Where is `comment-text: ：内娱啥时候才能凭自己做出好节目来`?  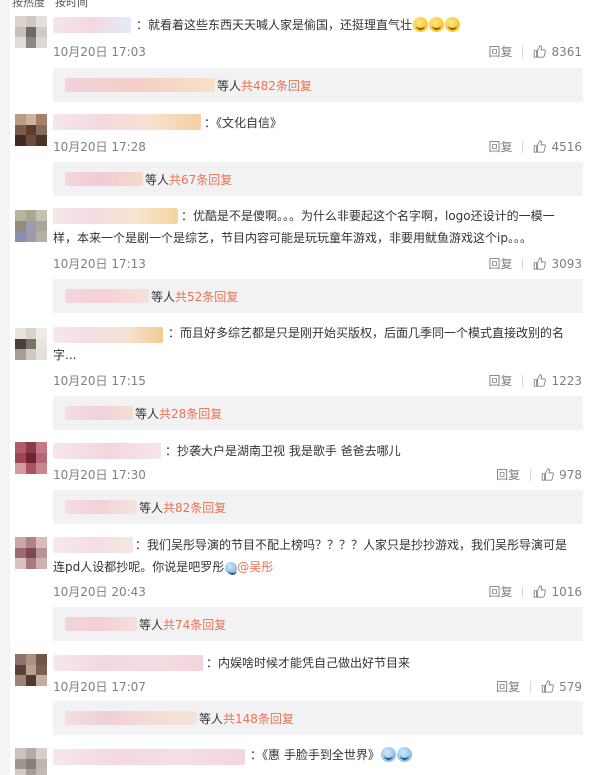 comment-text: ：内娱啥时候才能凭自己做出好节目来 is located at coordinates (308, 663).